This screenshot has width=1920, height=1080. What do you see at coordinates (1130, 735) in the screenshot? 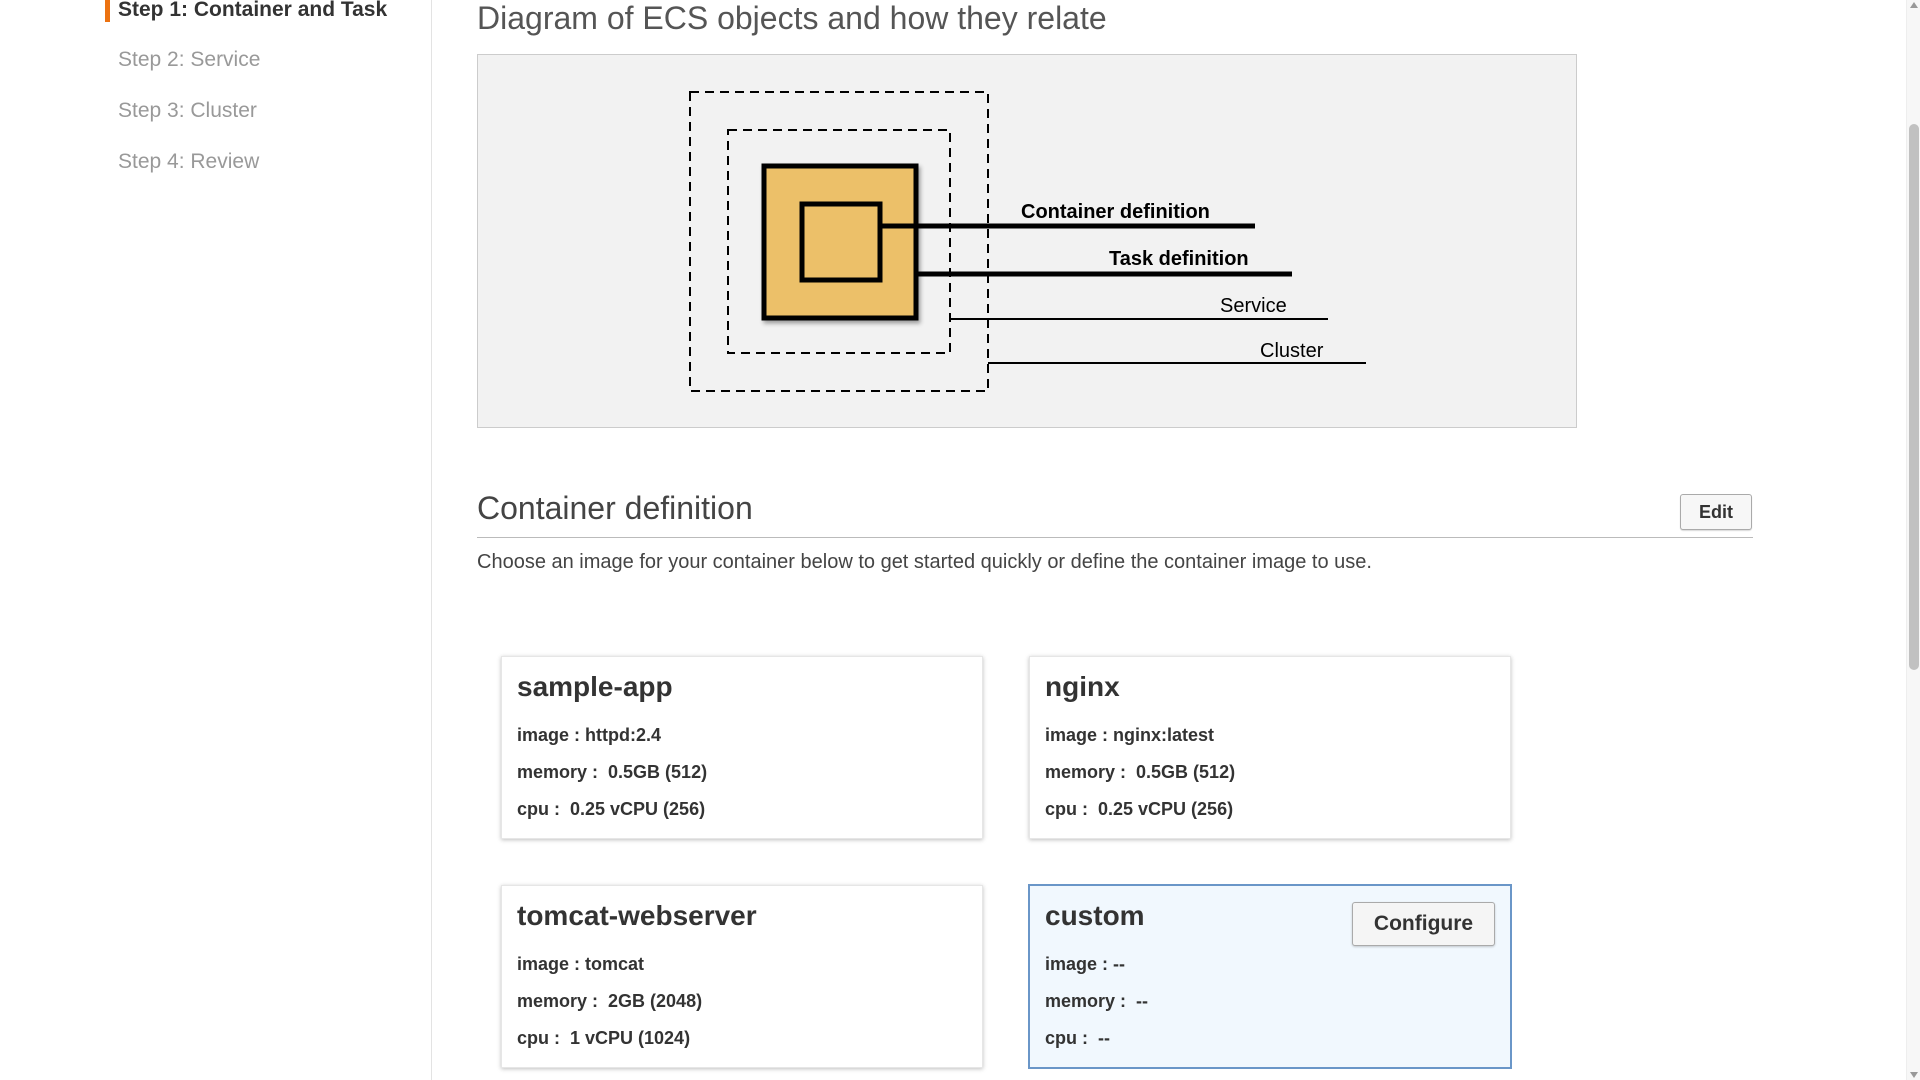
I see `card-image: image : nginx:latest` at bounding box center [1130, 735].